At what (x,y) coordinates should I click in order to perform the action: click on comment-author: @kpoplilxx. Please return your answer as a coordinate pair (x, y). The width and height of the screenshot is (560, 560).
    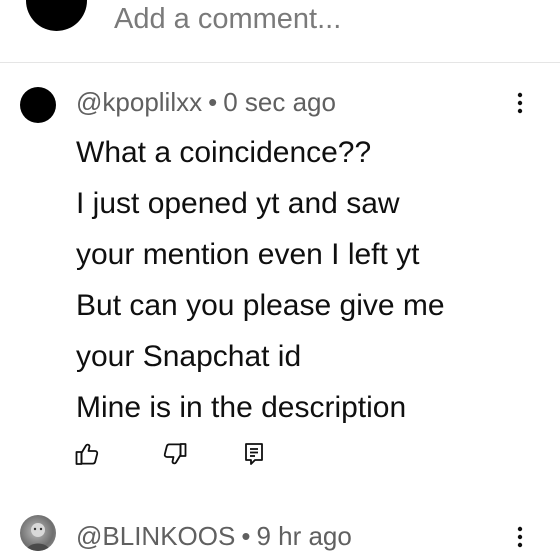
    Looking at the image, I should click on (139, 102).